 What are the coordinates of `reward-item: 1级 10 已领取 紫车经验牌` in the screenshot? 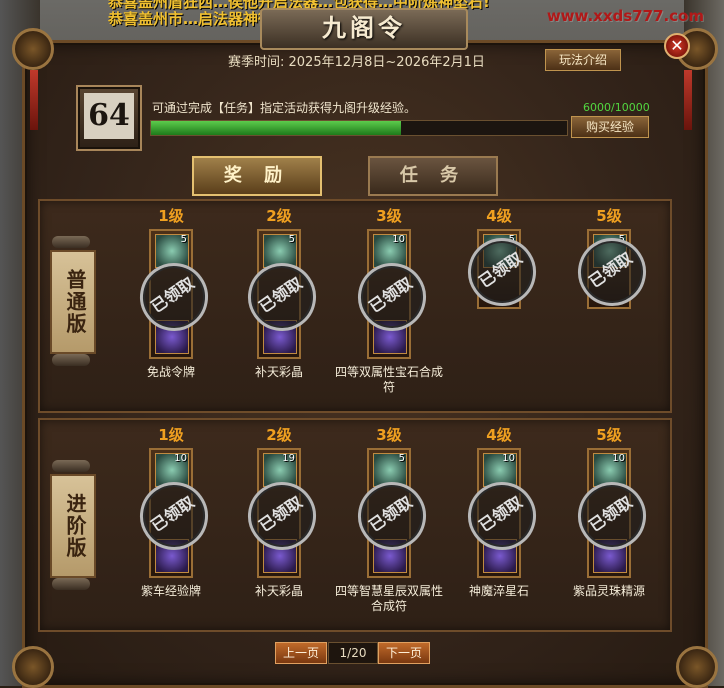 It's located at (171, 511).